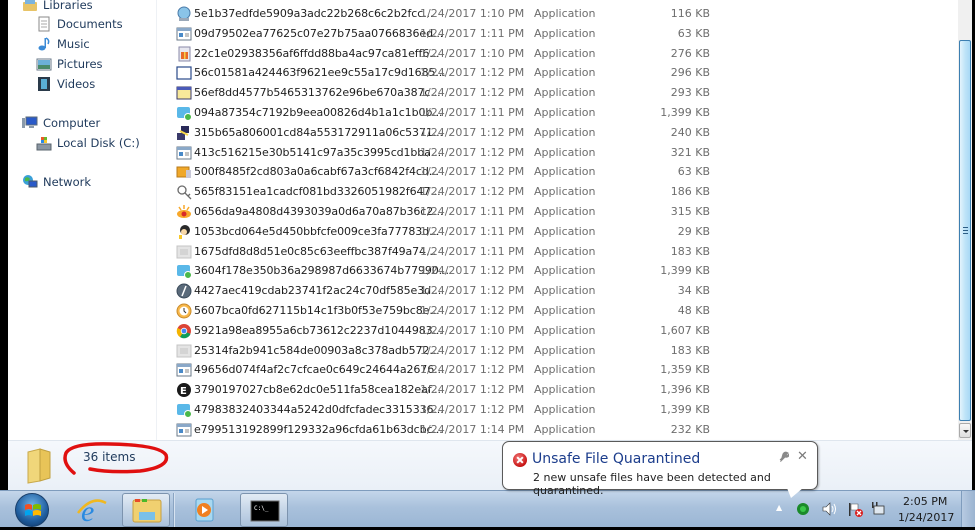 The width and height of the screenshot is (975, 530). Describe the element at coordinates (693, 310) in the screenshot. I see `file-size: 48 KB` at that location.